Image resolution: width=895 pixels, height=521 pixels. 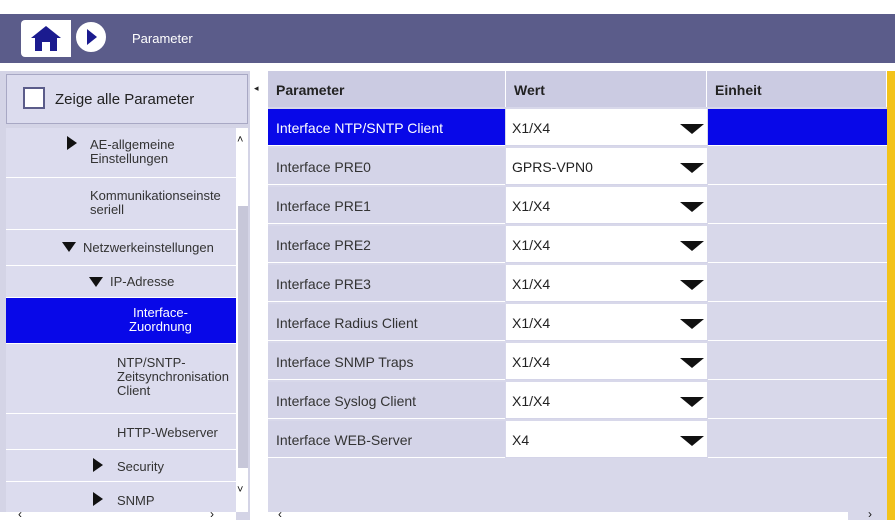 I want to click on tree-item-interface-zuordnung: Interface- Zuordnung, so click(x=121, y=321).